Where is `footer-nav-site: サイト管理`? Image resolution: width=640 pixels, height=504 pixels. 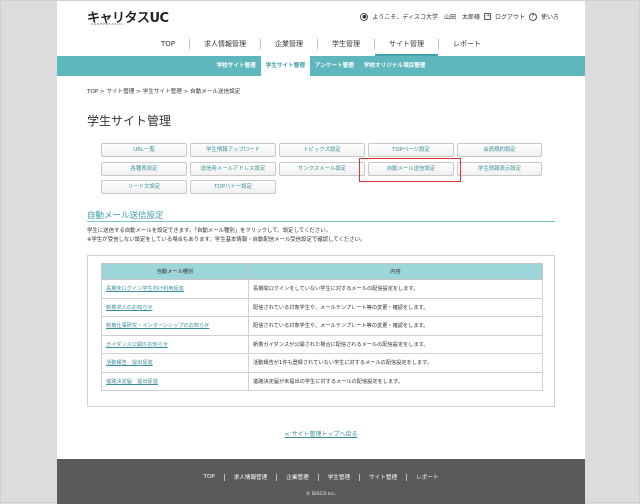
footer-nav-site: サイト管理 is located at coordinates (383, 477).